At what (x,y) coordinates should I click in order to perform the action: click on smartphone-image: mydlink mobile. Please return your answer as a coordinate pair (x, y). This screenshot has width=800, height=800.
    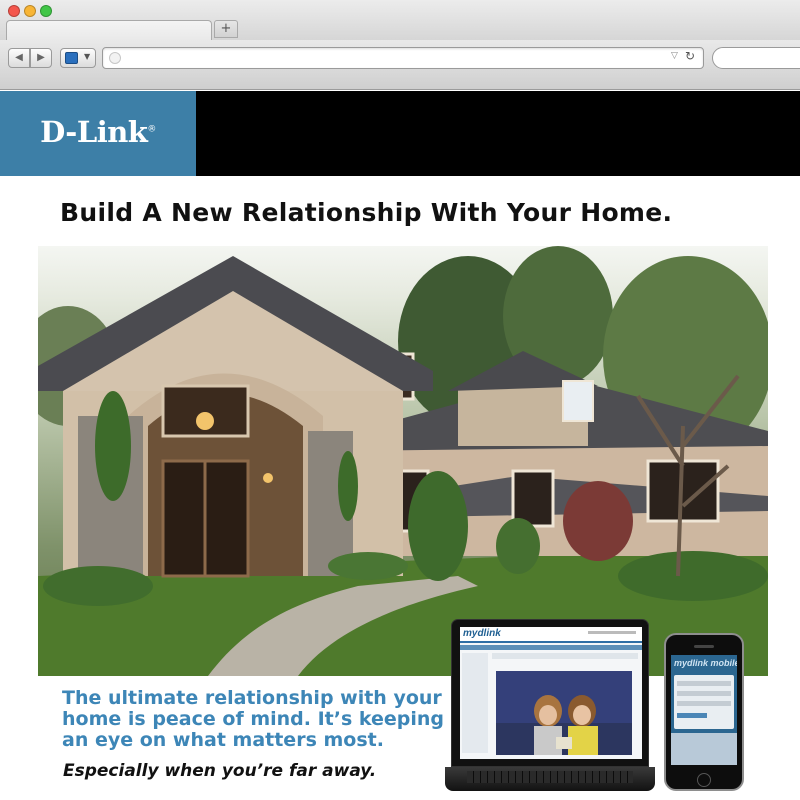
    Looking at the image, I should click on (704, 712).